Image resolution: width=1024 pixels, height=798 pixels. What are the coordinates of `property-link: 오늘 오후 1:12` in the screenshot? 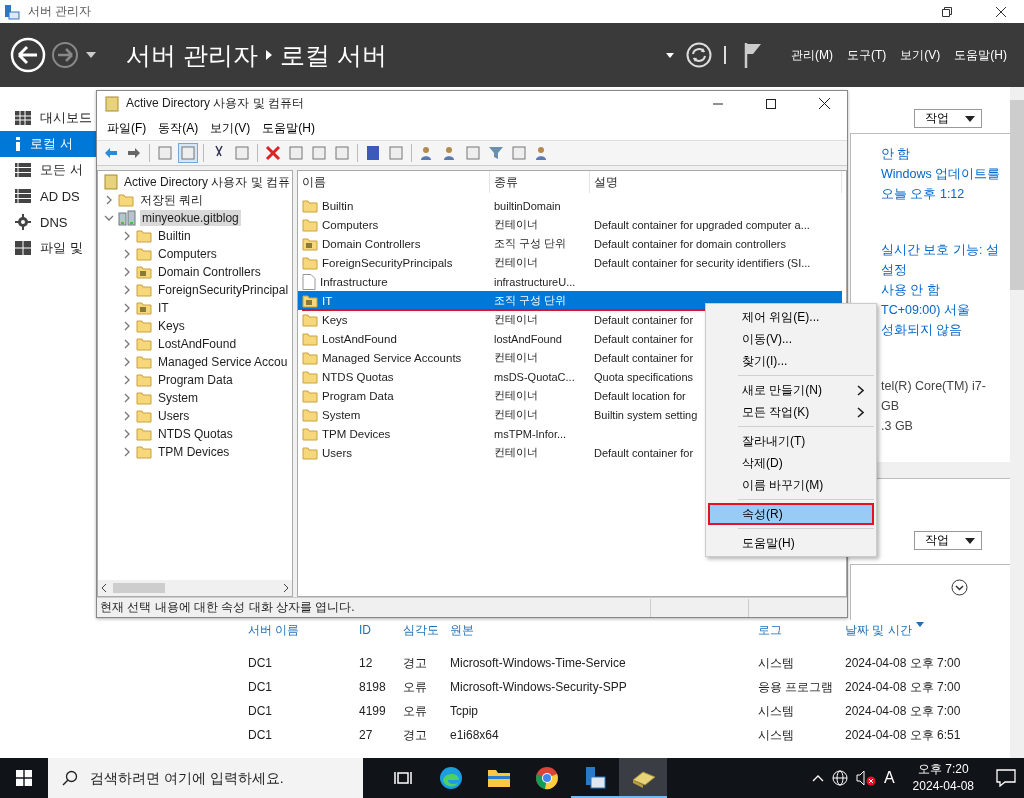 It's located at (923, 194).